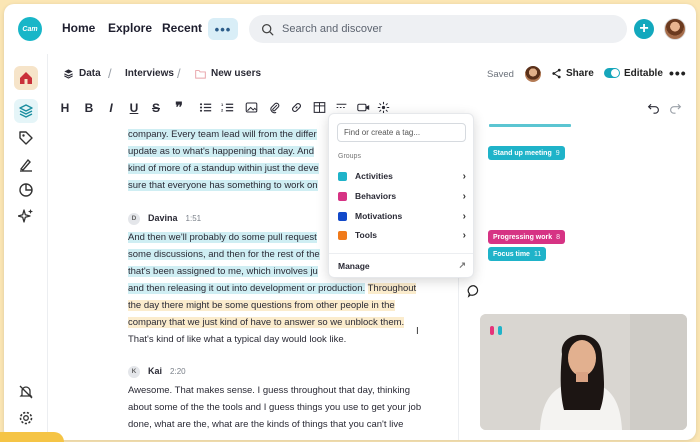 The image size is (700, 442). Describe the element at coordinates (134, 371) in the screenshot. I see `speaker-avatar: K` at that location.